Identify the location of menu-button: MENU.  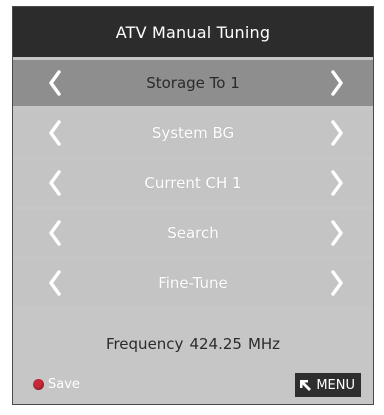
(328, 385).